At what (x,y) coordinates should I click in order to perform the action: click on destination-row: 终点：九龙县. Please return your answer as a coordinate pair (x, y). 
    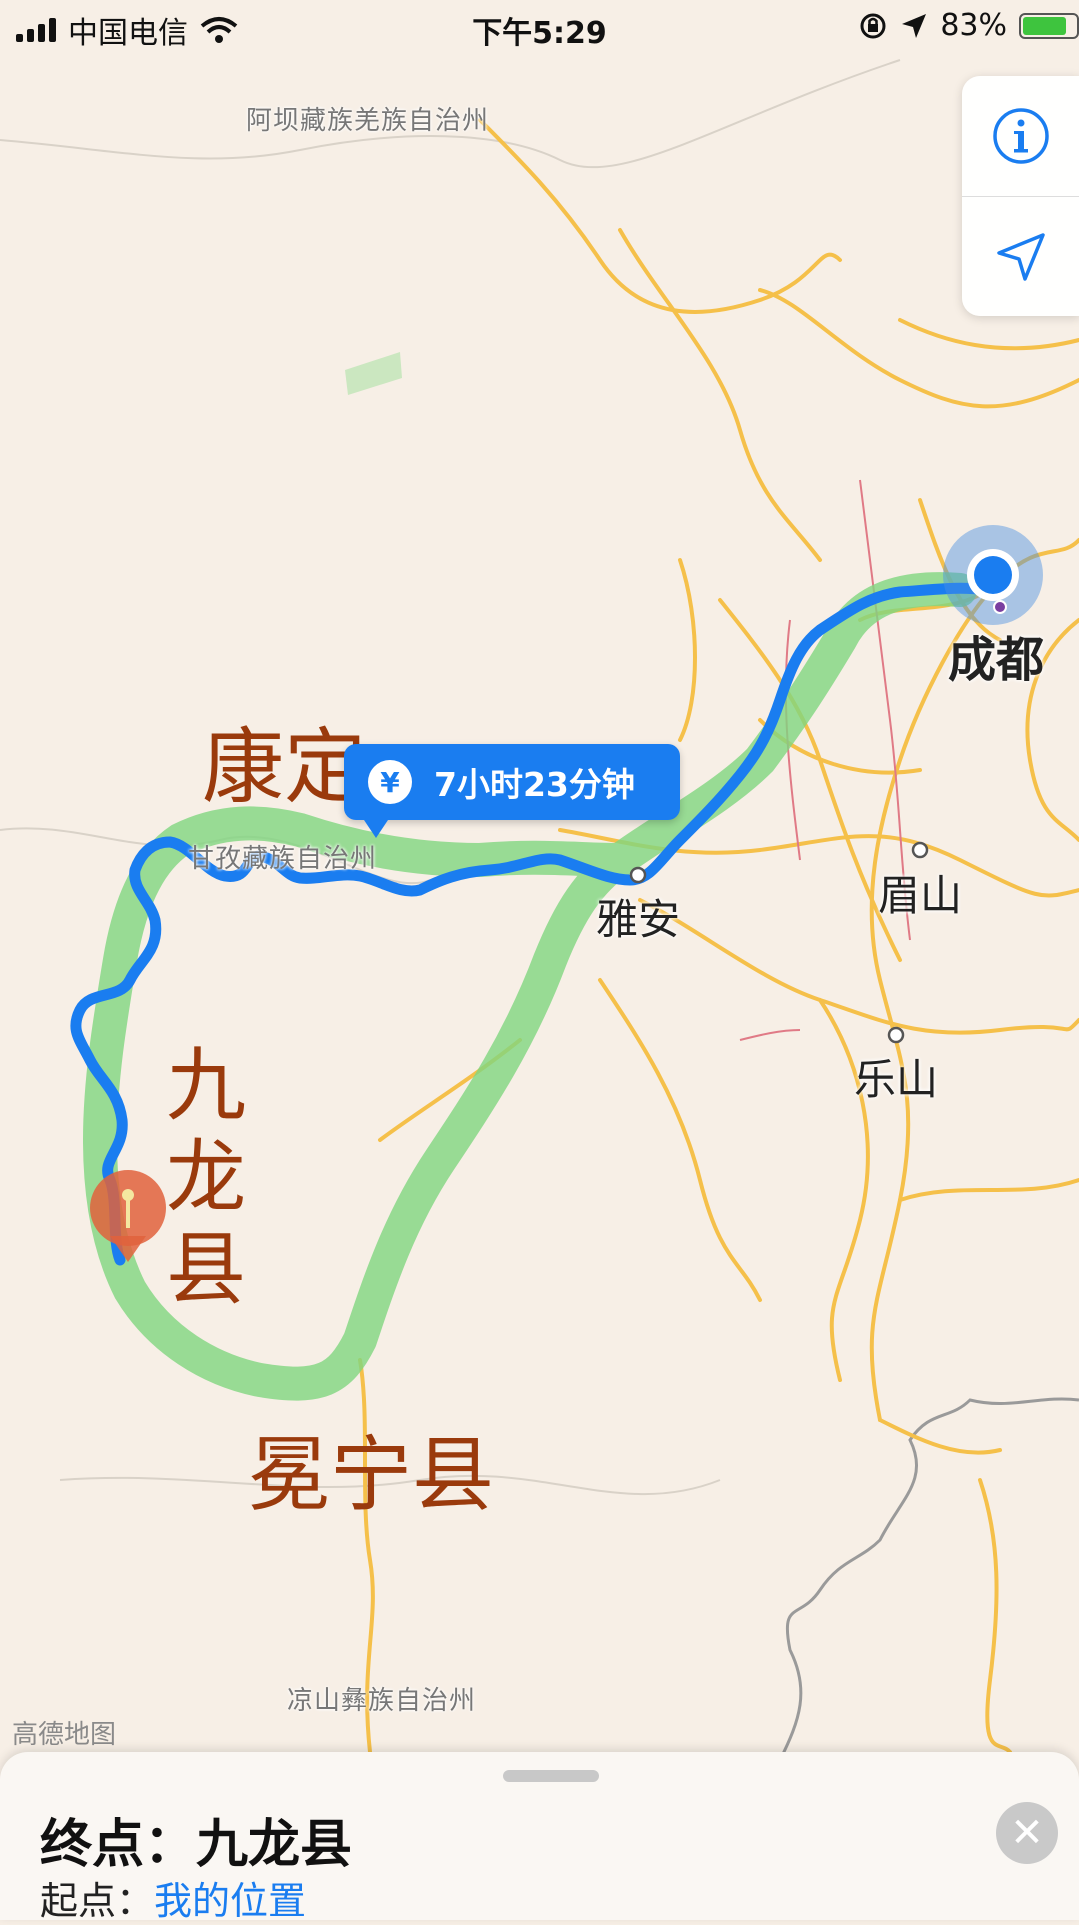
    Looking at the image, I should click on (196, 1839).